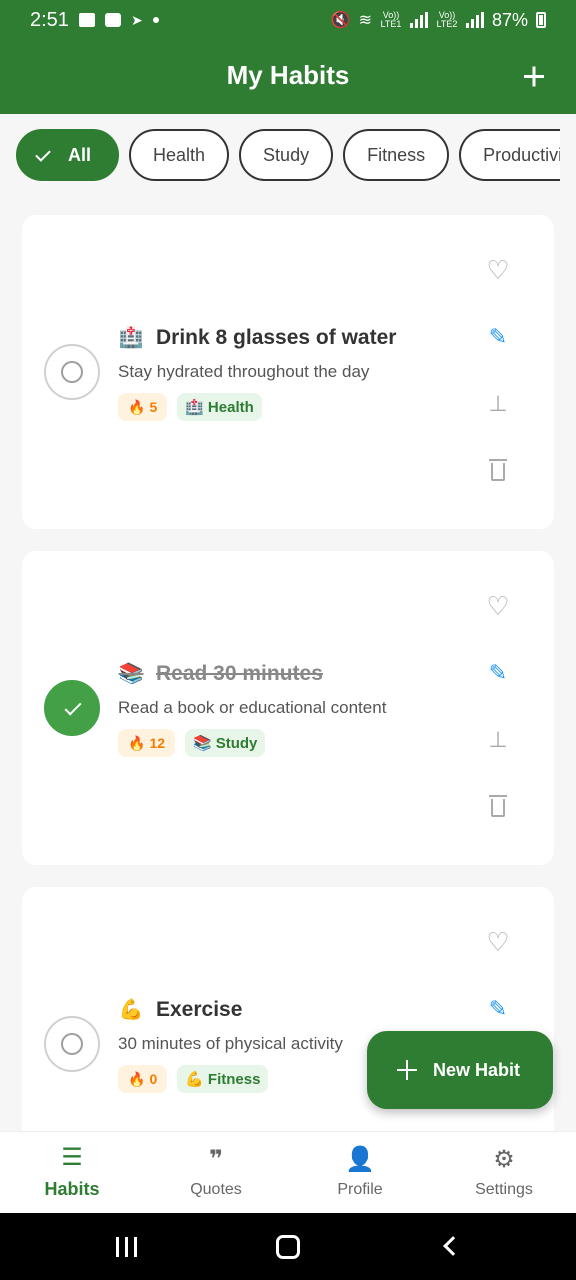 This screenshot has height=1280, width=576. I want to click on nav-label: Settings, so click(504, 1189).